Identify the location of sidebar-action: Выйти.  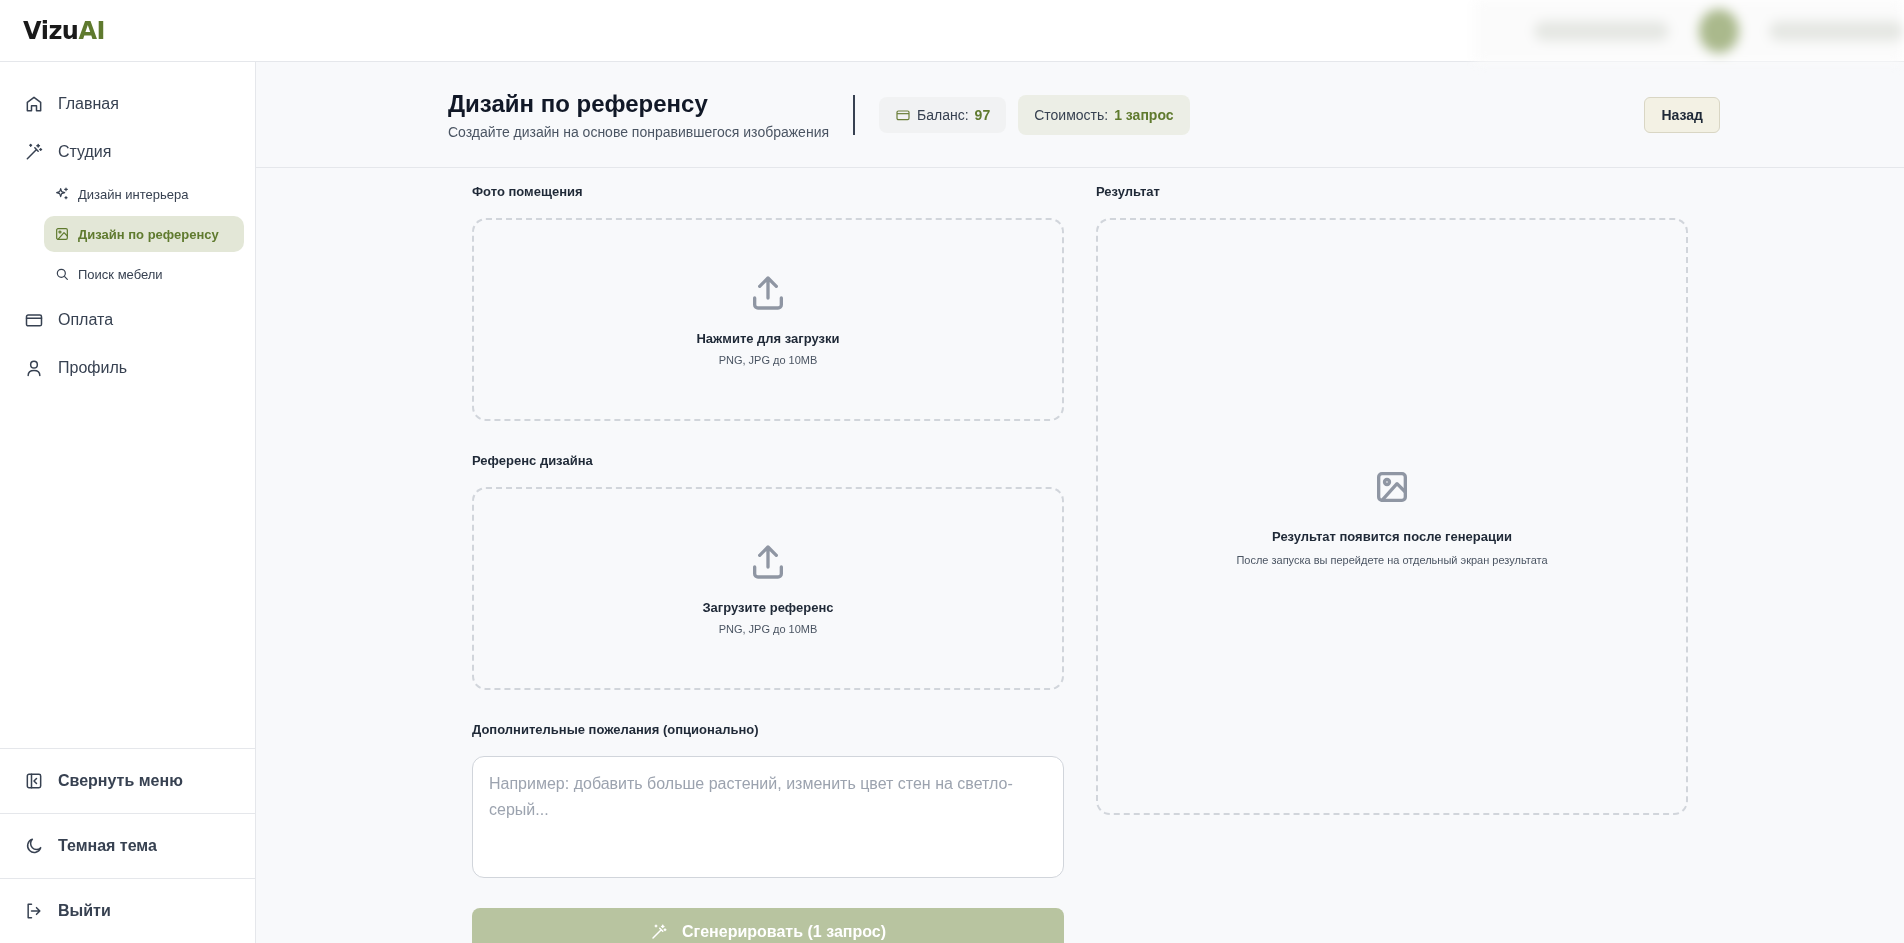
(127, 910).